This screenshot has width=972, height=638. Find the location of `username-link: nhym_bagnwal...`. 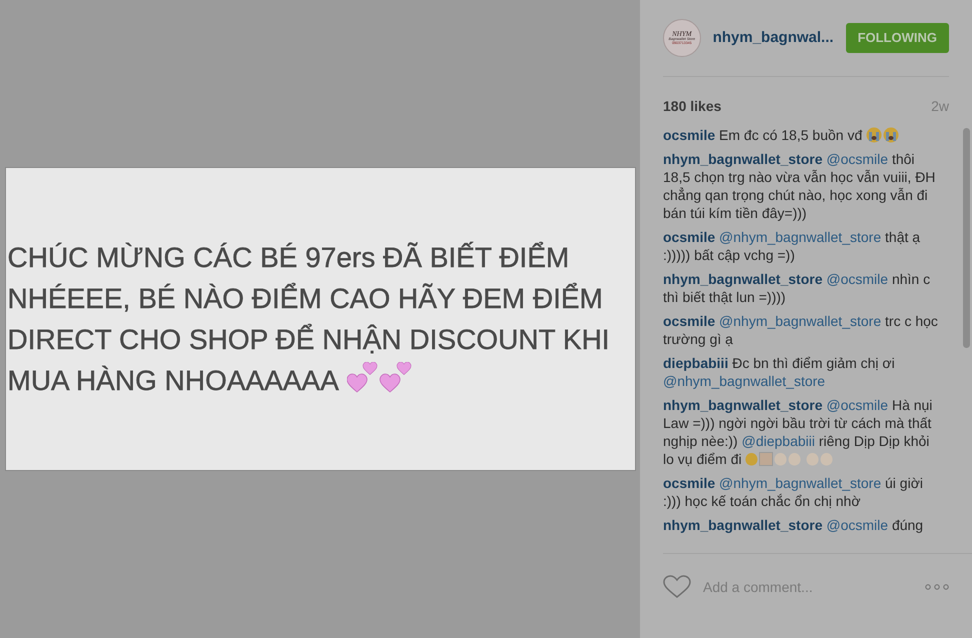

username-link: nhym_bagnwal... is located at coordinates (773, 38).